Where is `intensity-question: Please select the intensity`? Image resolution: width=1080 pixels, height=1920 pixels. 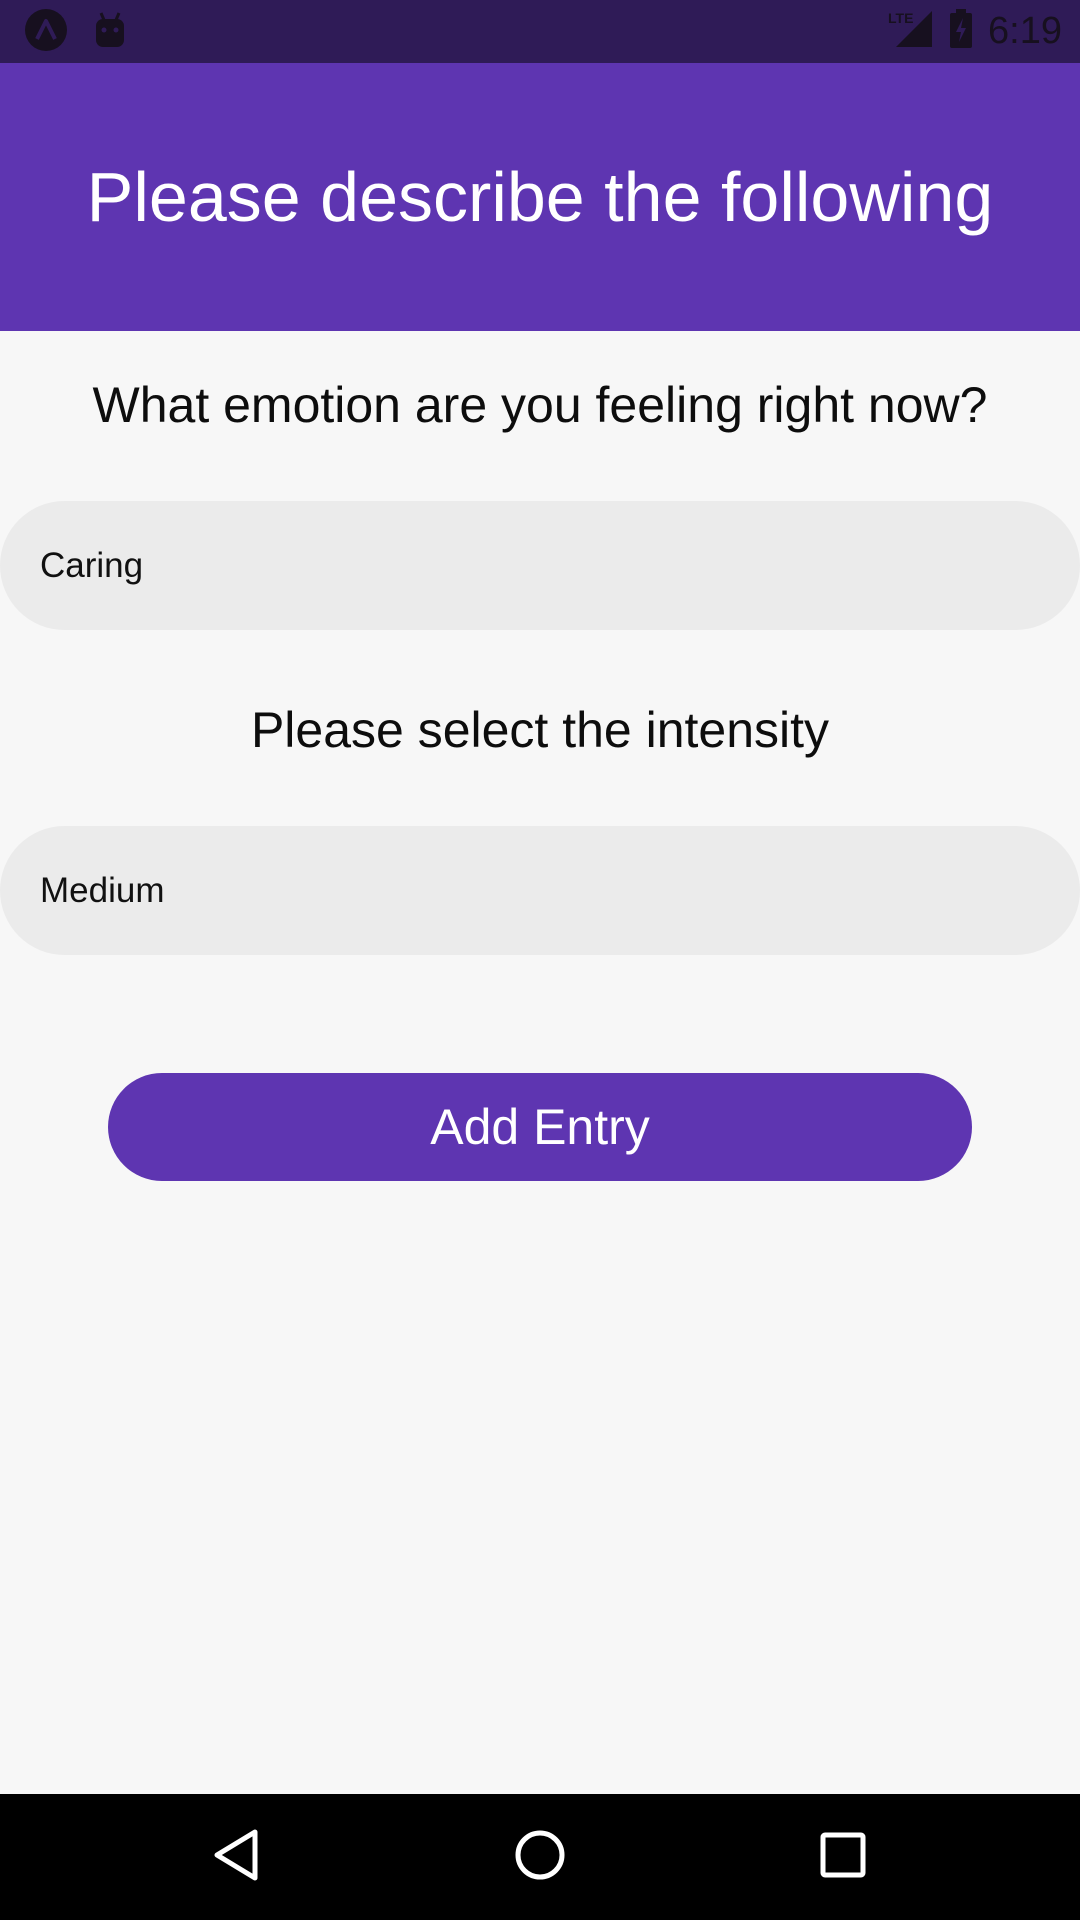
intensity-question: Please select the intensity is located at coordinates (540, 730).